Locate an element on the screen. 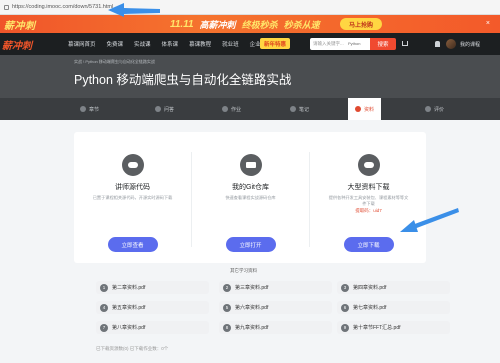 This screenshot has height=363, width=500. arrow-to-url is located at coordinates (134, 10).